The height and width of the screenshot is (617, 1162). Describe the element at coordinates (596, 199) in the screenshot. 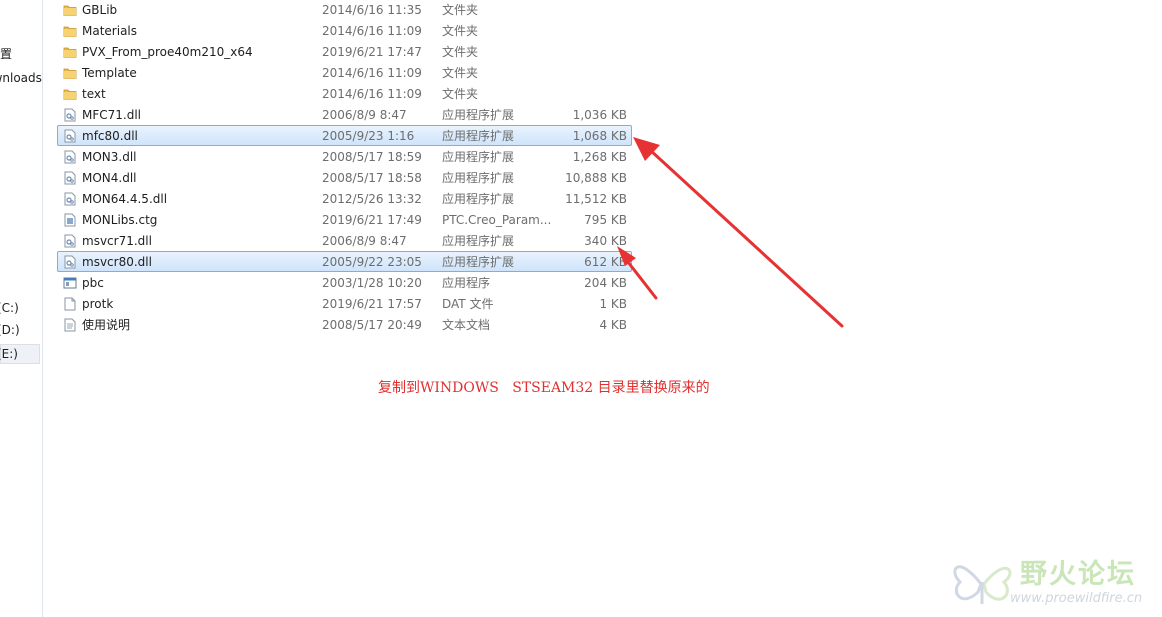

I see `file-size: 11,512 KB` at that location.